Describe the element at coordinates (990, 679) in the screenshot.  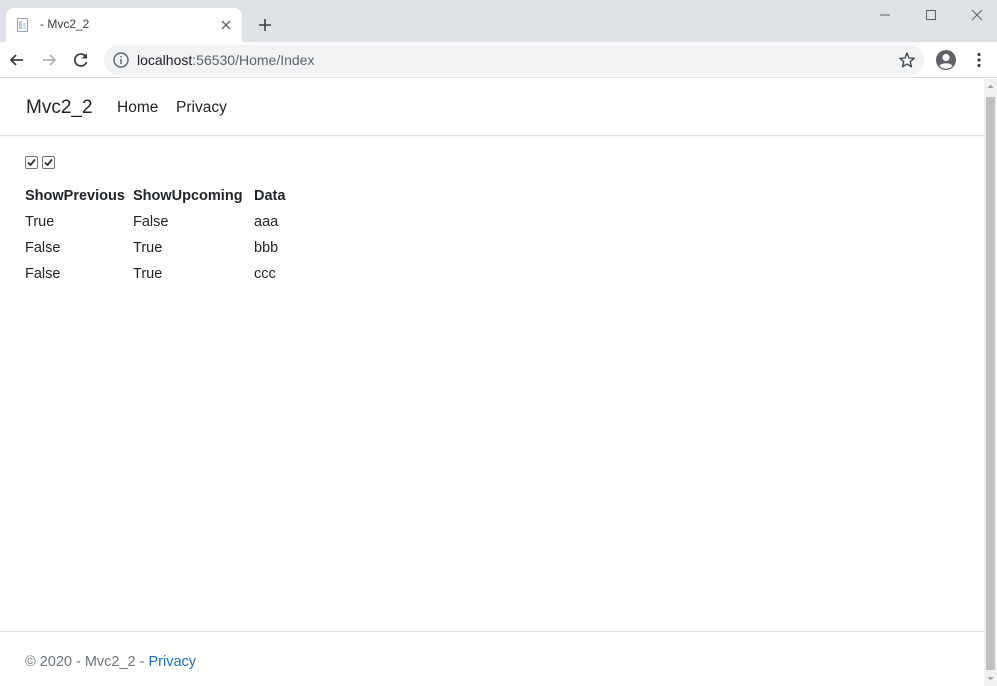
I see `scroll-down-arrow-icon` at that location.